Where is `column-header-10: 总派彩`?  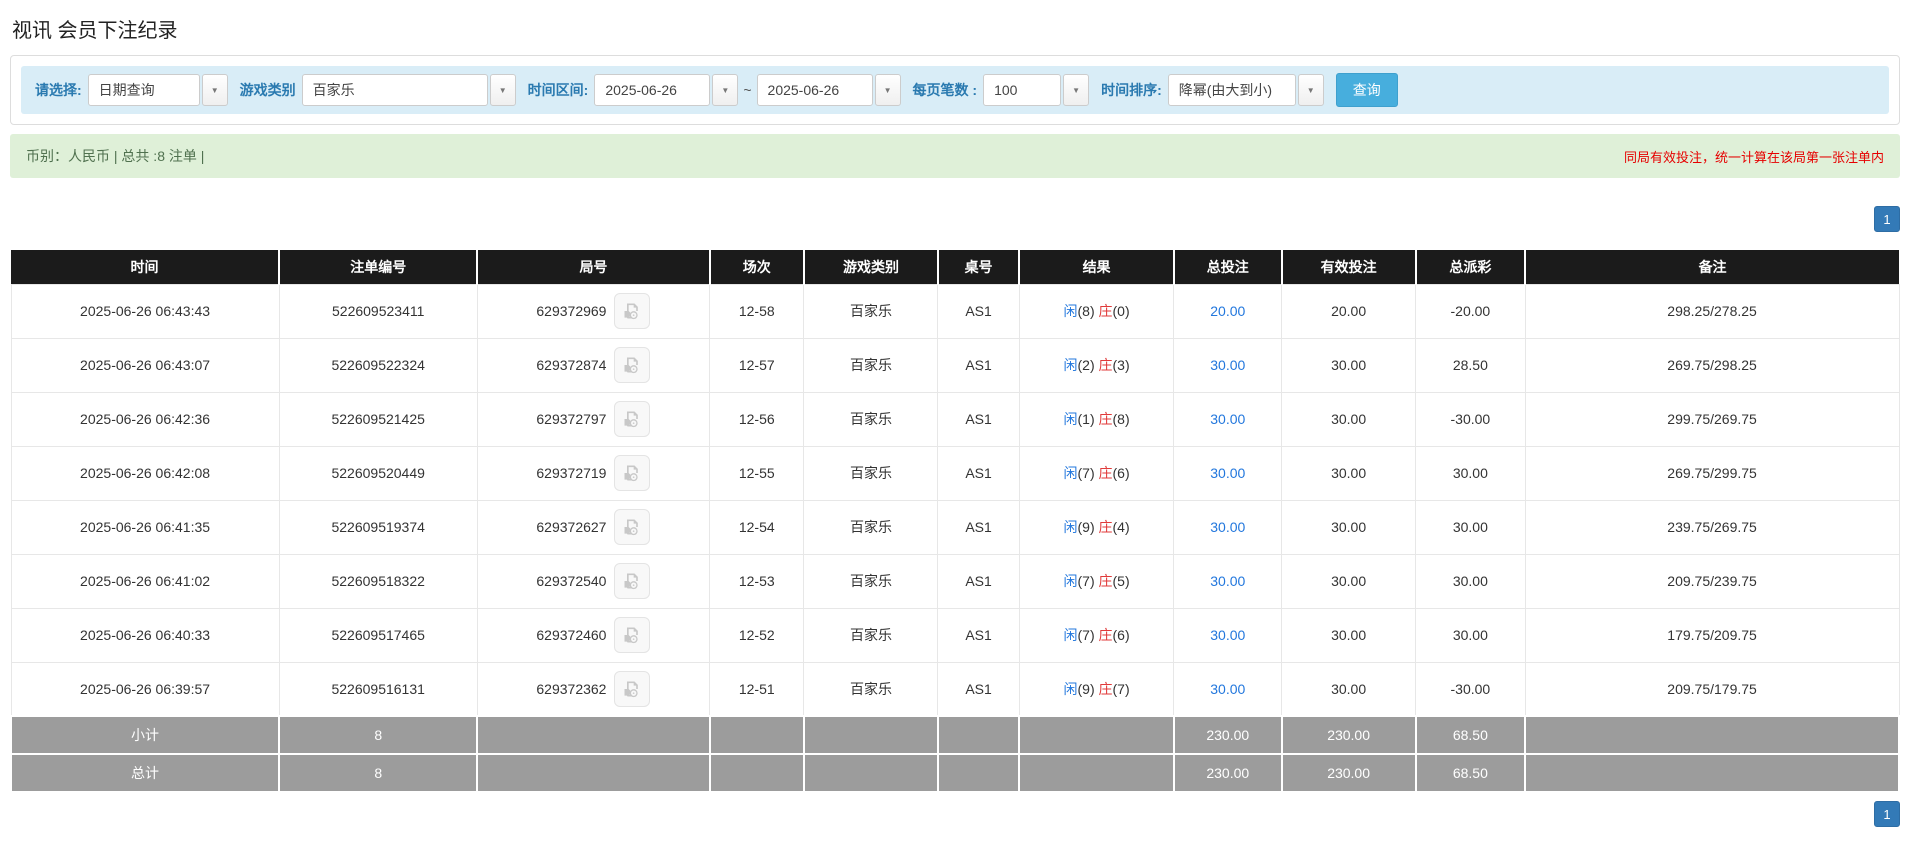
column-header-10: 总派彩 is located at coordinates (1471, 267).